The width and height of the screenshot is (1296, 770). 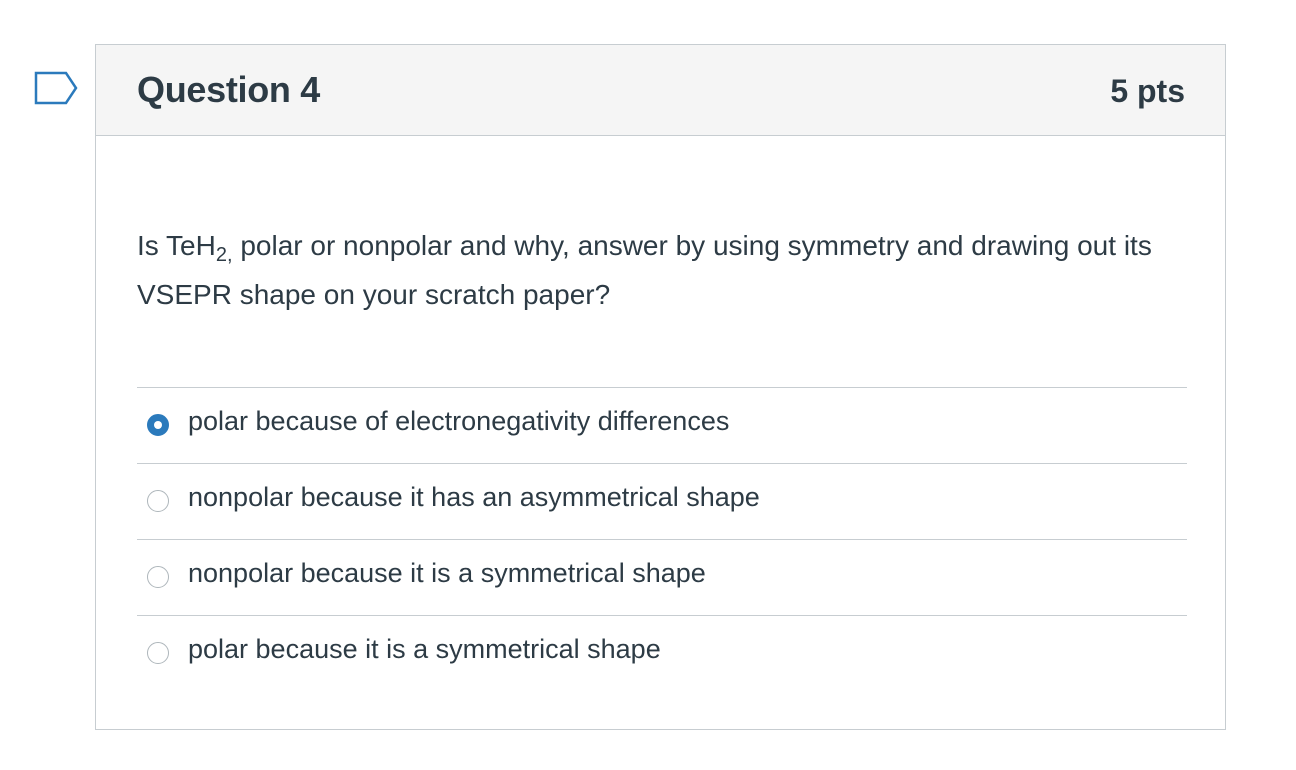 I want to click on flag-question-icon, so click(x=56, y=88).